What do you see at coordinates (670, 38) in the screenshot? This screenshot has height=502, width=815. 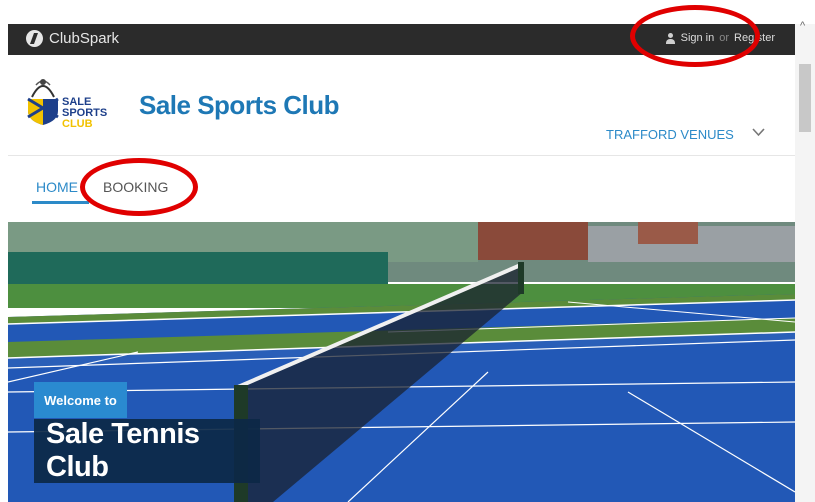 I see `user-icon` at bounding box center [670, 38].